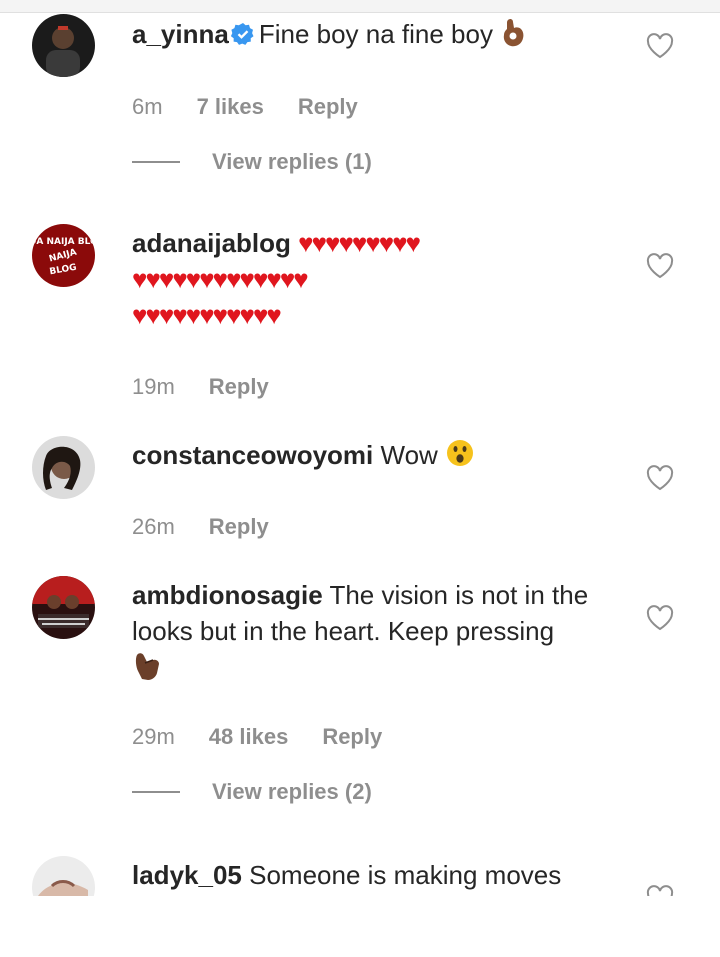 This screenshot has width=720, height=957. I want to click on view-replies-button: View replies (2), so click(252, 792).